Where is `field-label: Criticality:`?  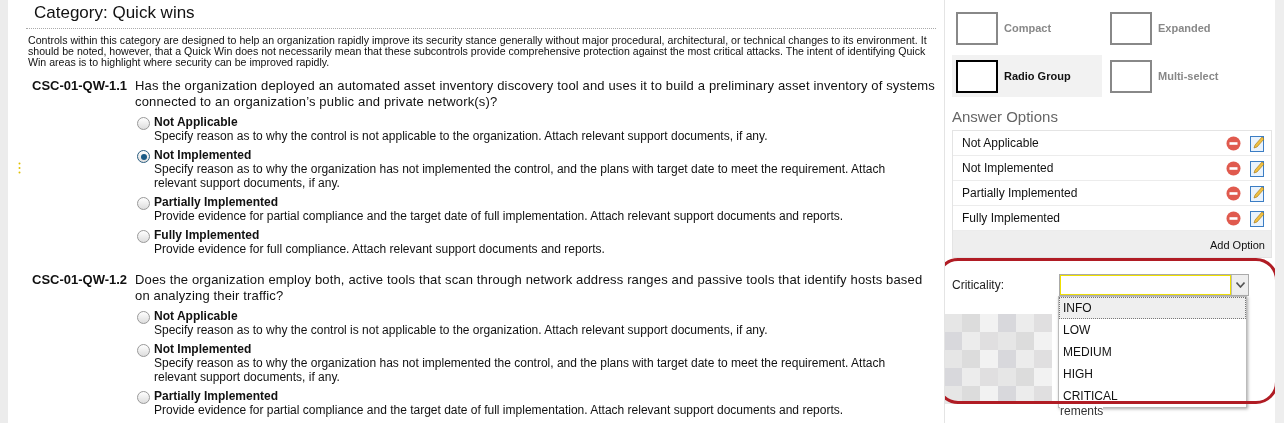
field-label: Criticality: is located at coordinates (978, 285).